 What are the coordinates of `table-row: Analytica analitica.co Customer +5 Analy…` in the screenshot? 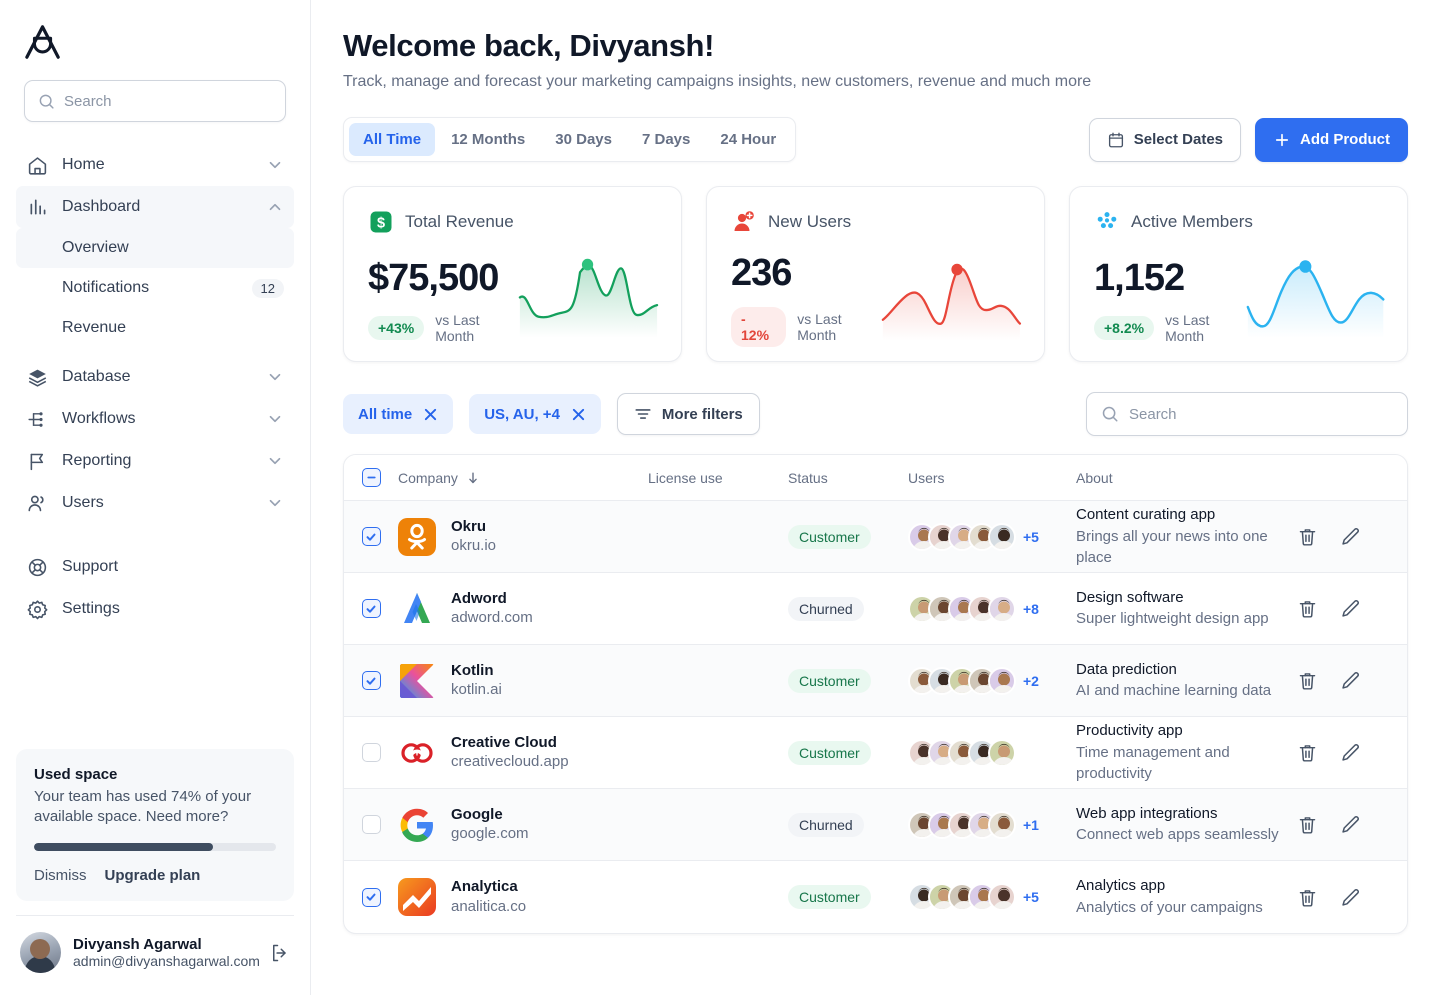 It's located at (875, 897).